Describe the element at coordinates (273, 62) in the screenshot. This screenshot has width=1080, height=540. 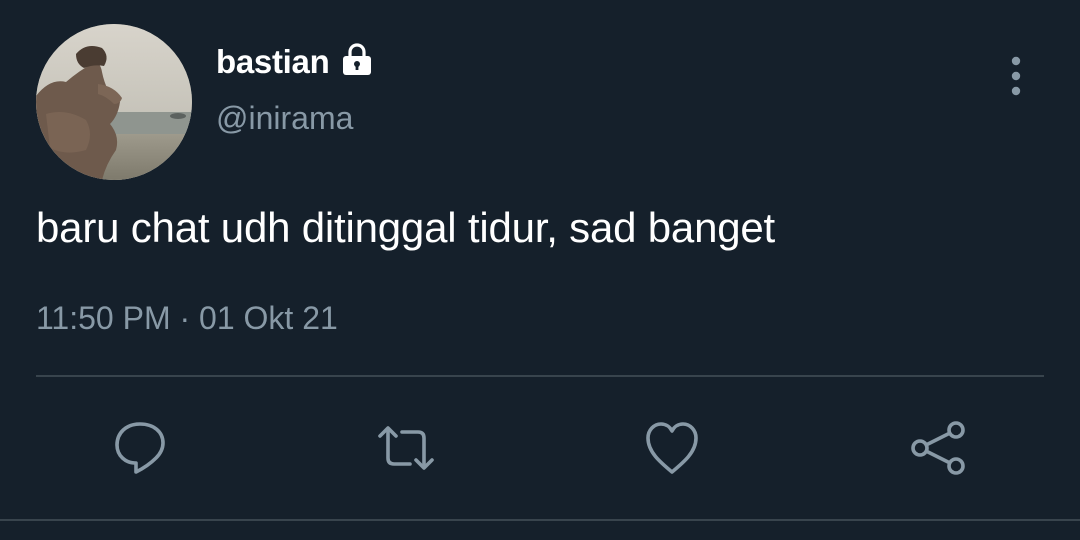
I see `display-name: bastian` at that location.